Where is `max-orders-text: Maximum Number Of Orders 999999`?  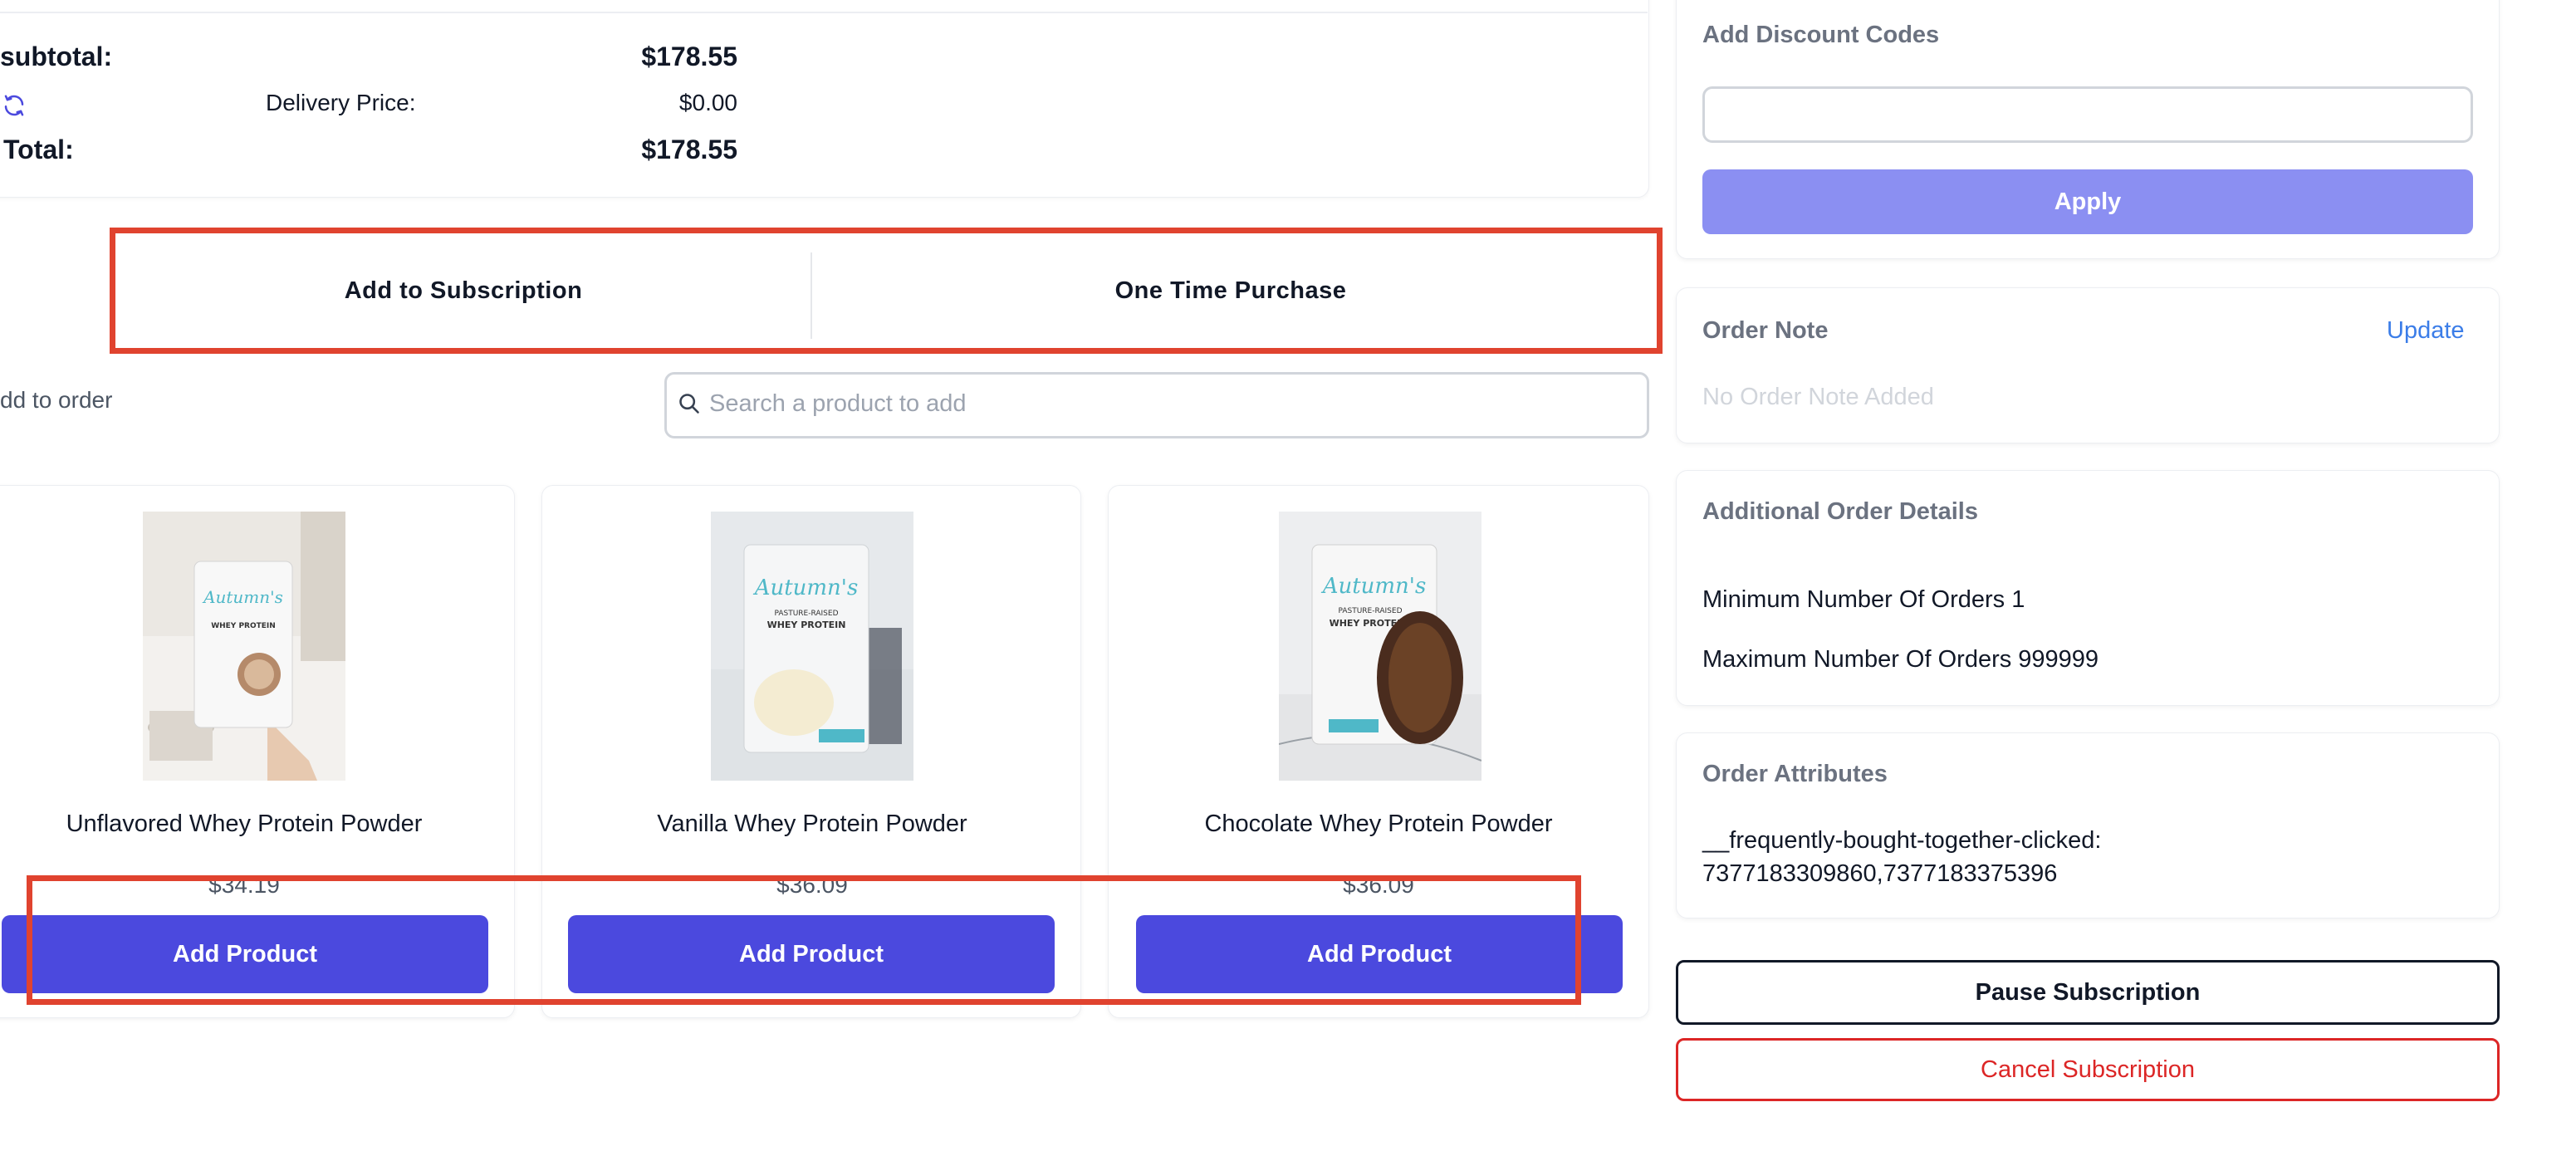 max-orders-text: Maximum Number Of Orders 999999 is located at coordinates (1901, 659).